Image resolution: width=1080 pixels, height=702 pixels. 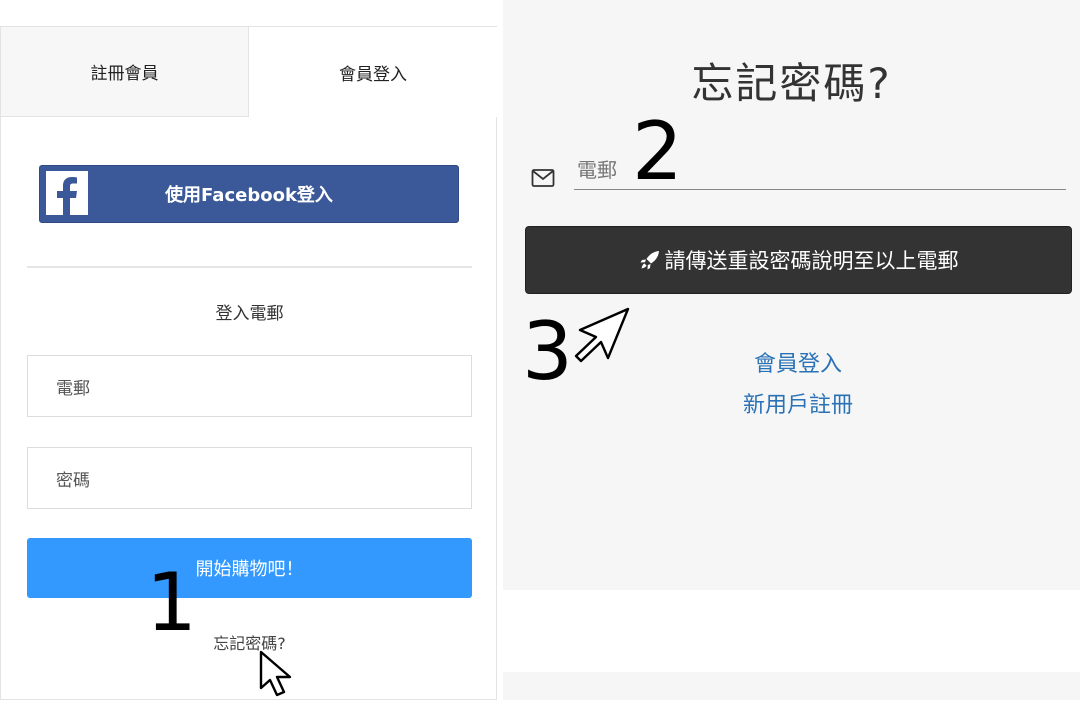 What do you see at coordinates (171, 602) in the screenshot?
I see `step-number-1: 1` at bounding box center [171, 602].